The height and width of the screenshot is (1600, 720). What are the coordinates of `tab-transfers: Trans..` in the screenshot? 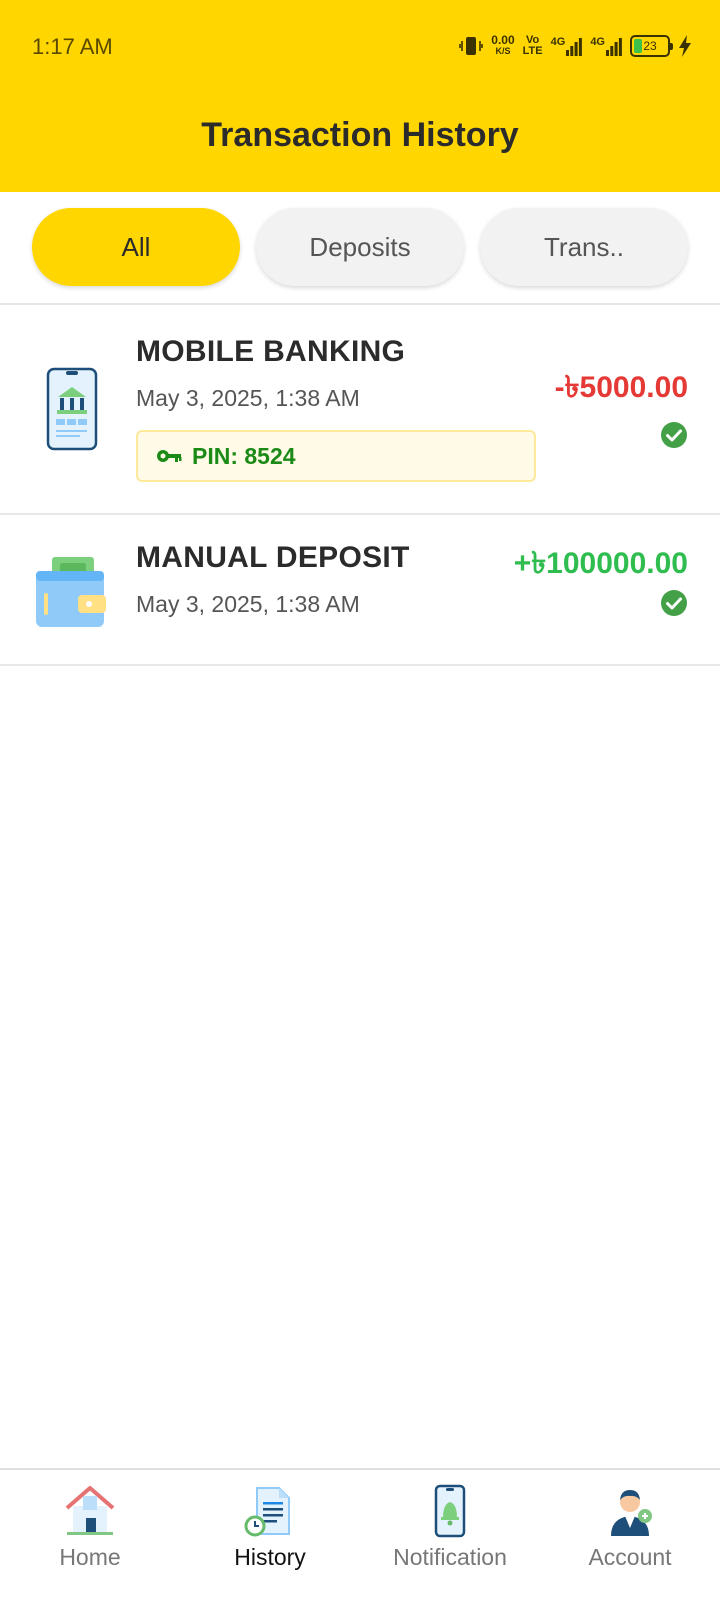 It's located at (584, 247).